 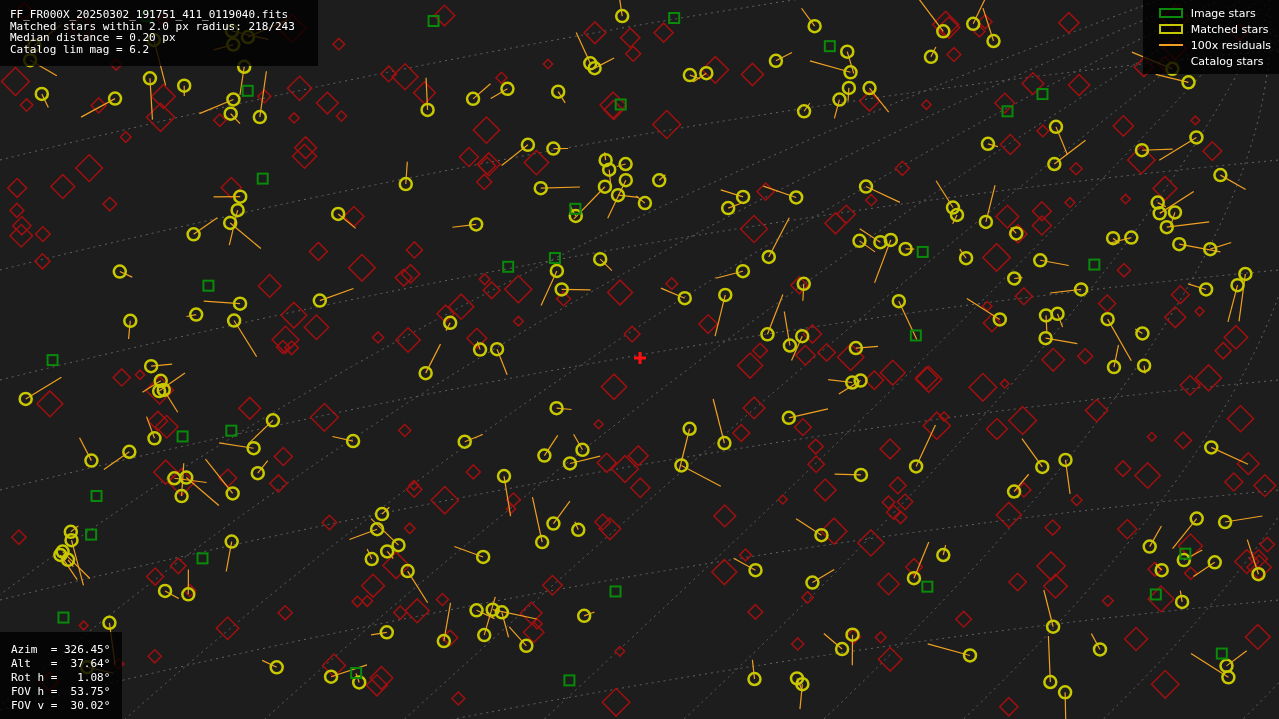 I want to click on hollow-rectangle-icon, so click(x=1170, y=29).